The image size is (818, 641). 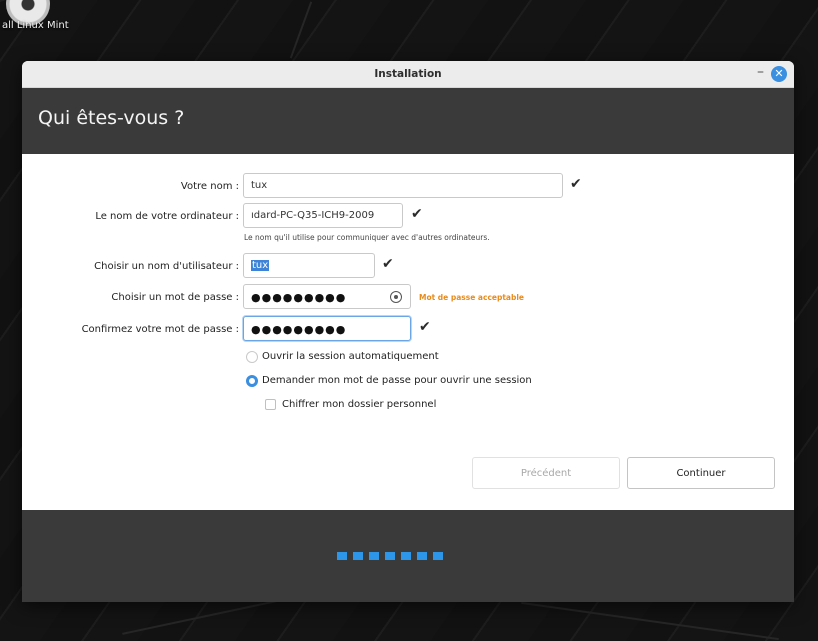 I want to click on progress-indicator, so click(x=390, y=556).